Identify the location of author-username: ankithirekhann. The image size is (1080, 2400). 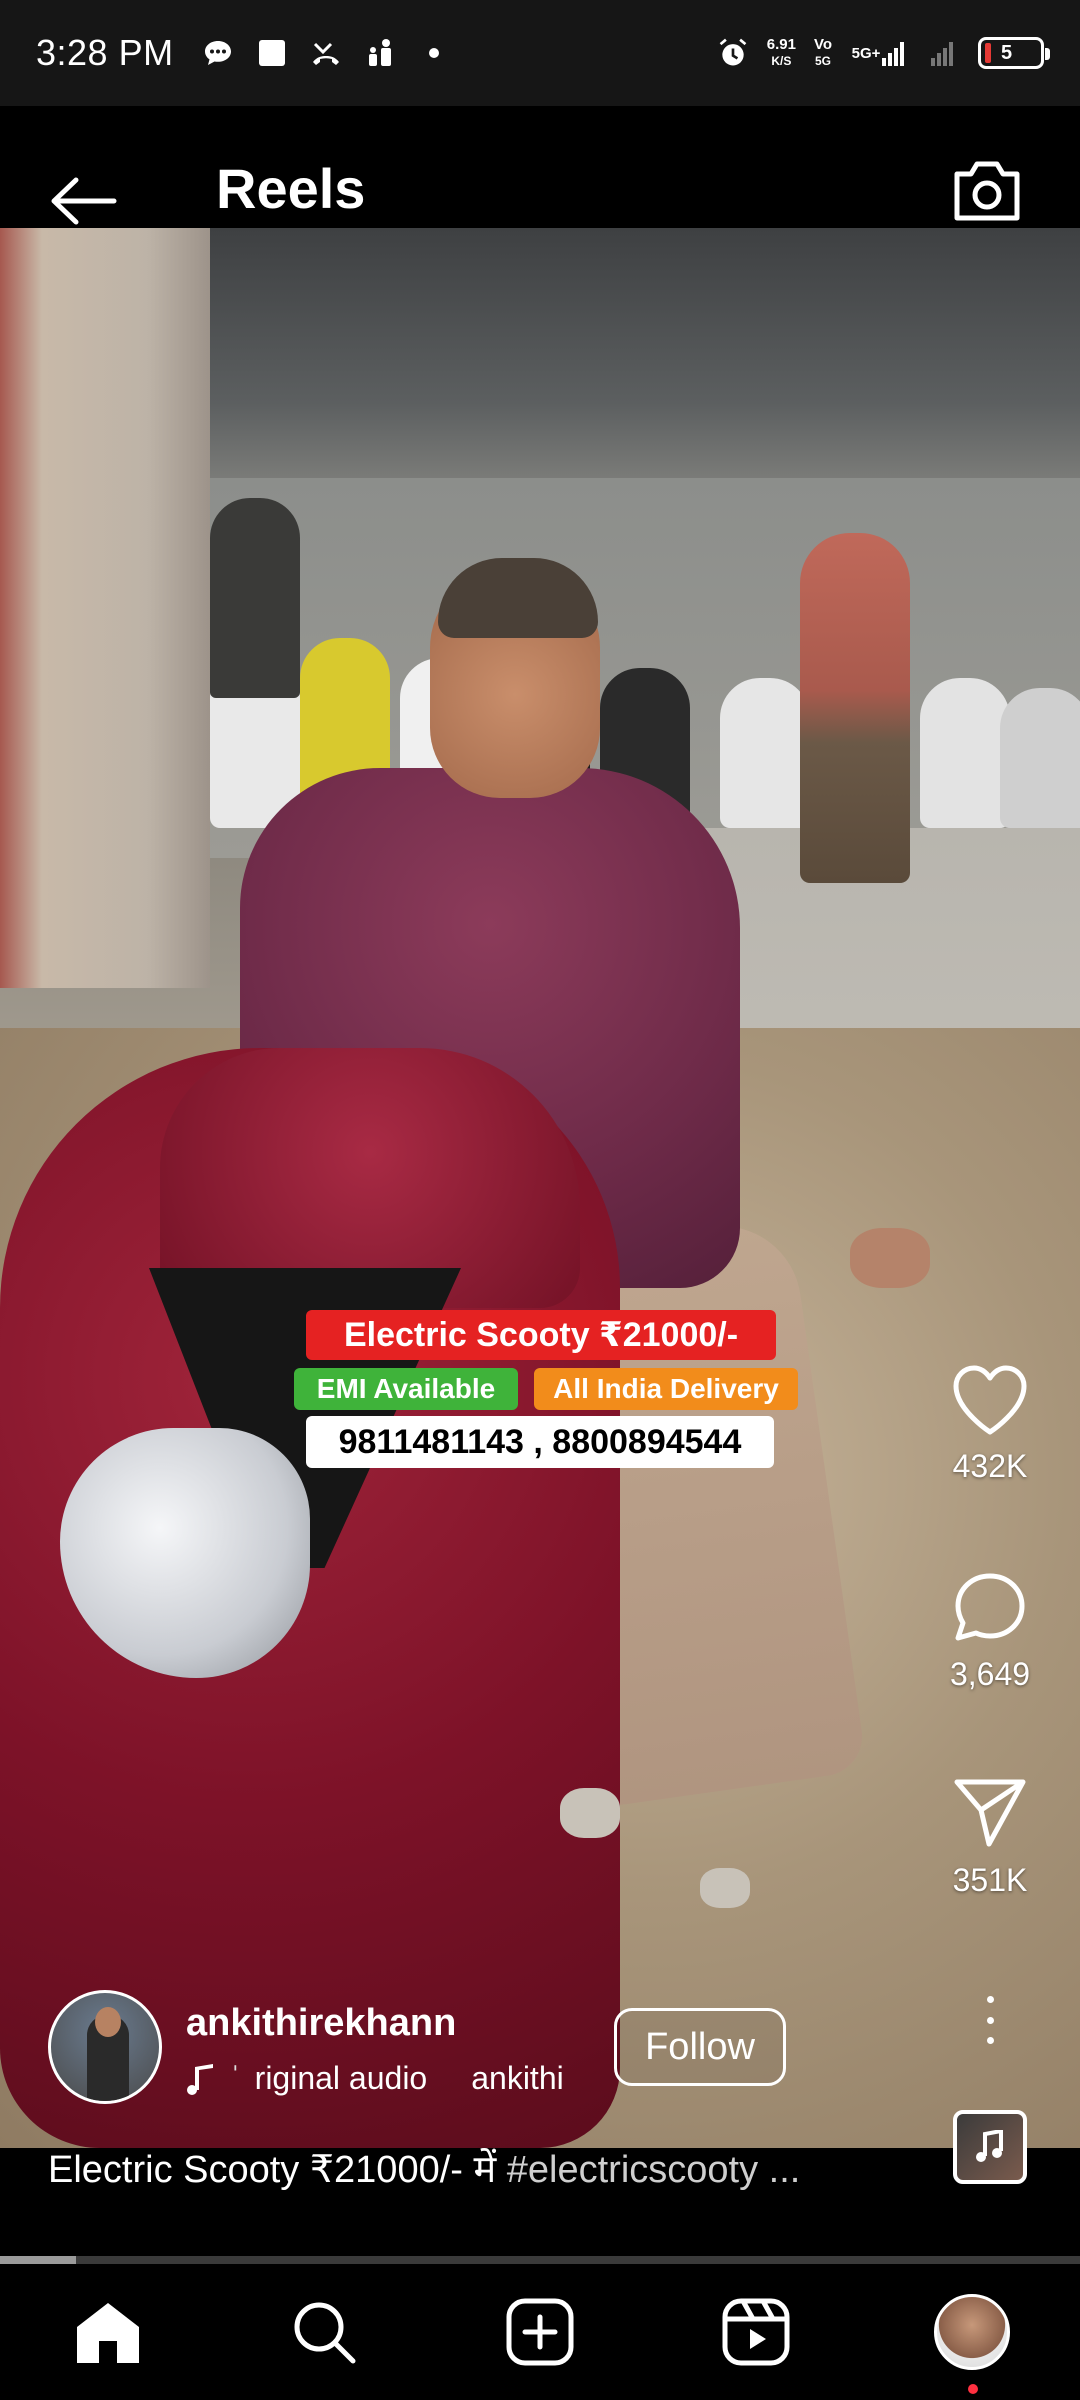
(321, 2023).